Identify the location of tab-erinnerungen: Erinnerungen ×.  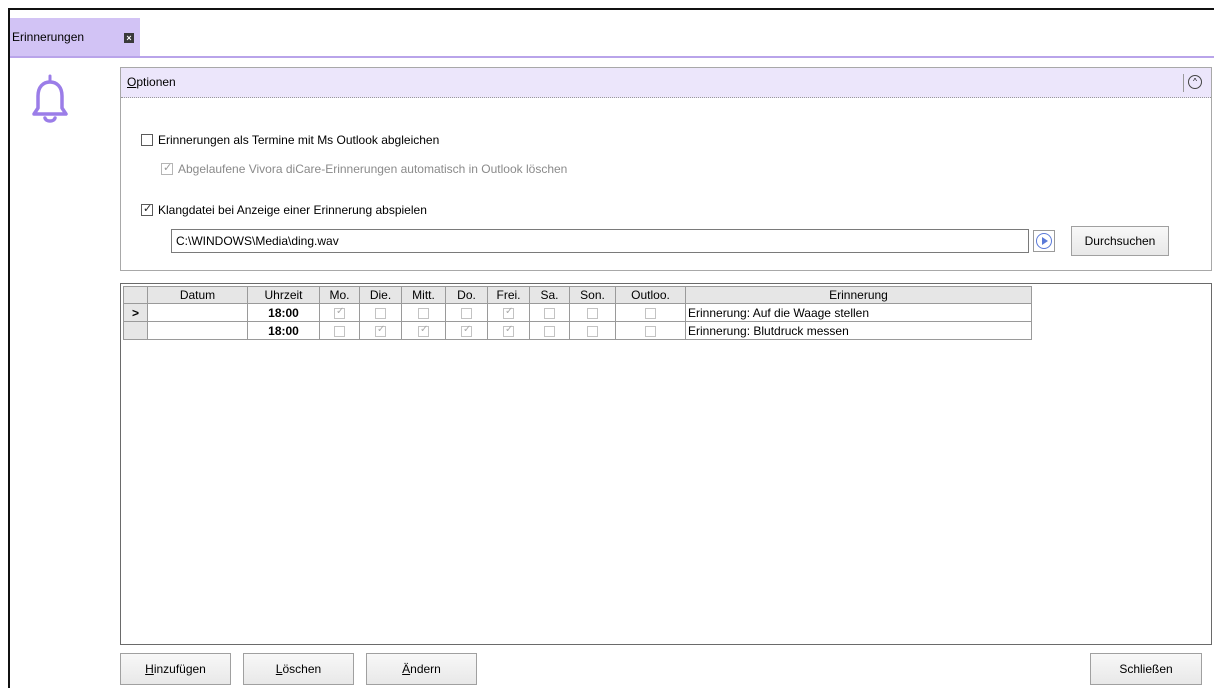
(75, 37).